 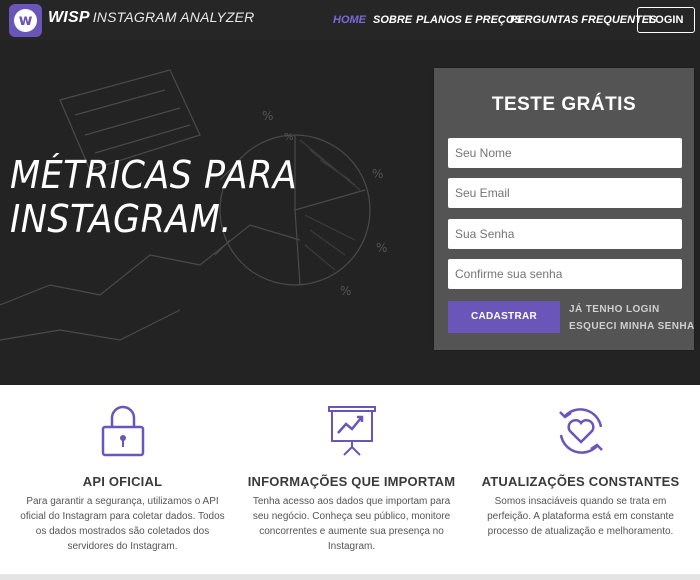 What do you see at coordinates (121, 219) in the screenshot?
I see `hero-headline-line2: INSTAGRAM.` at bounding box center [121, 219].